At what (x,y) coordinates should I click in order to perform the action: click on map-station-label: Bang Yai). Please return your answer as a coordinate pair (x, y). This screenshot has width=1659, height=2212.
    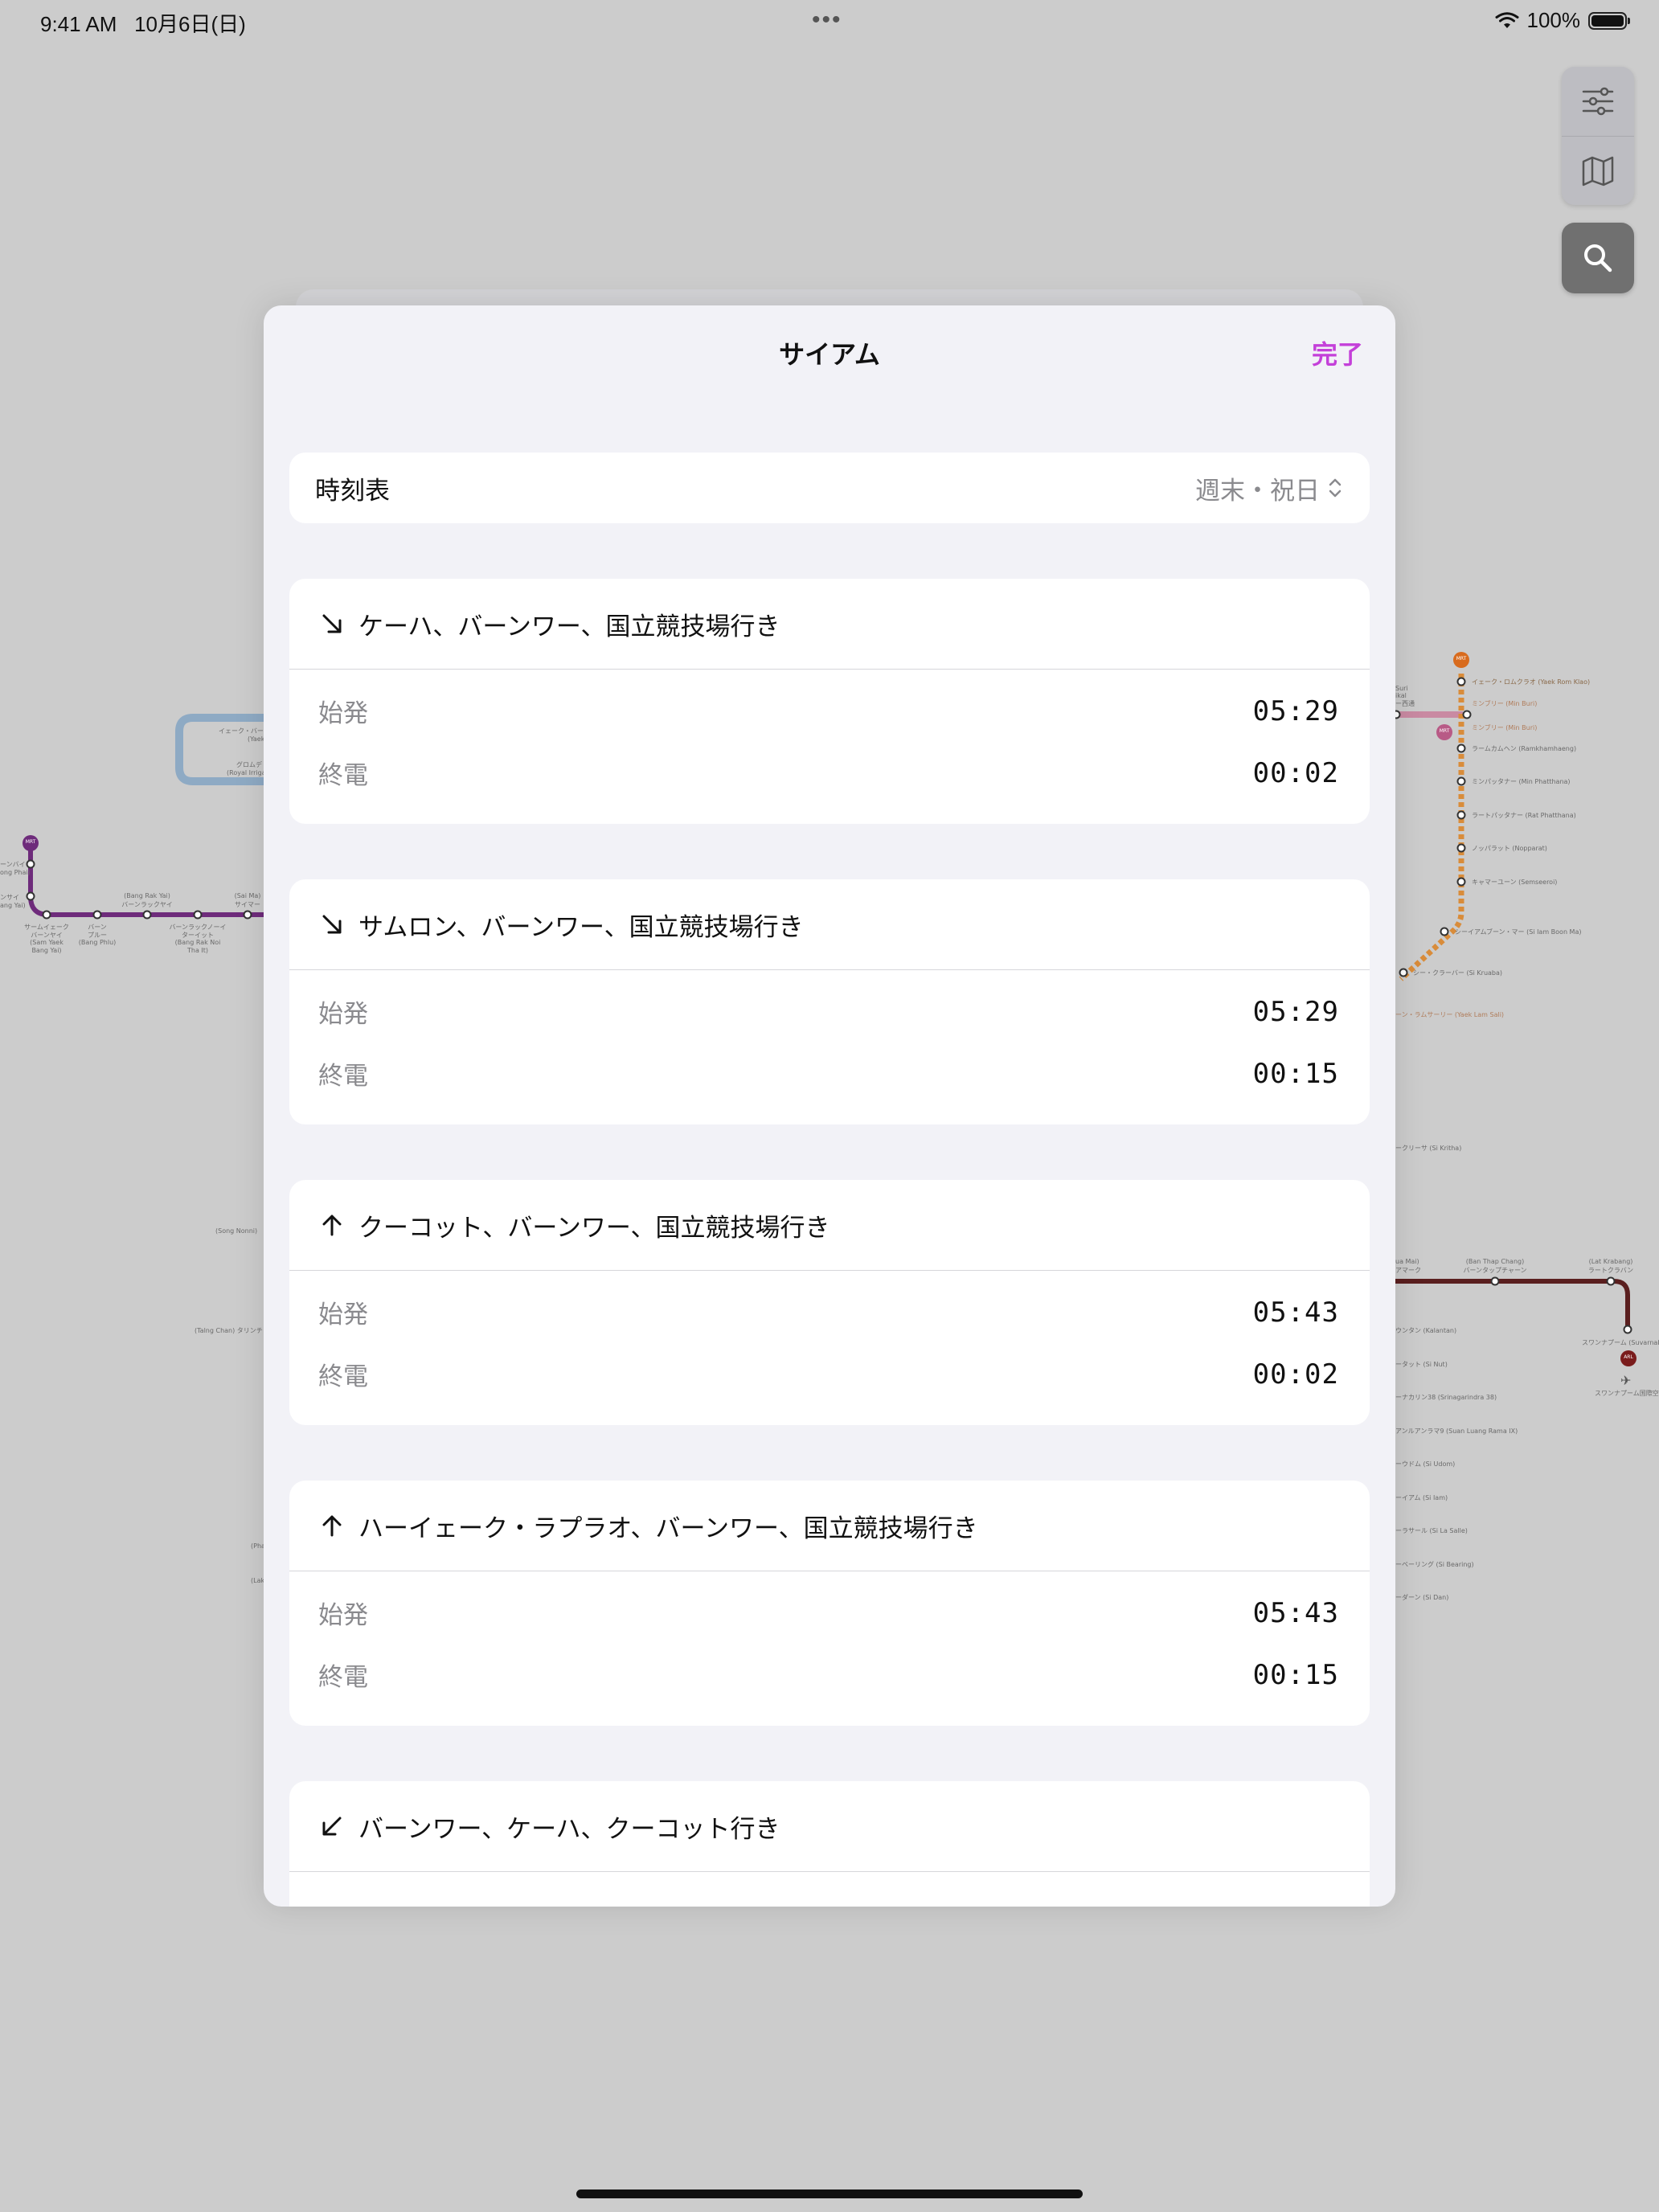
    Looking at the image, I should click on (46, 950).